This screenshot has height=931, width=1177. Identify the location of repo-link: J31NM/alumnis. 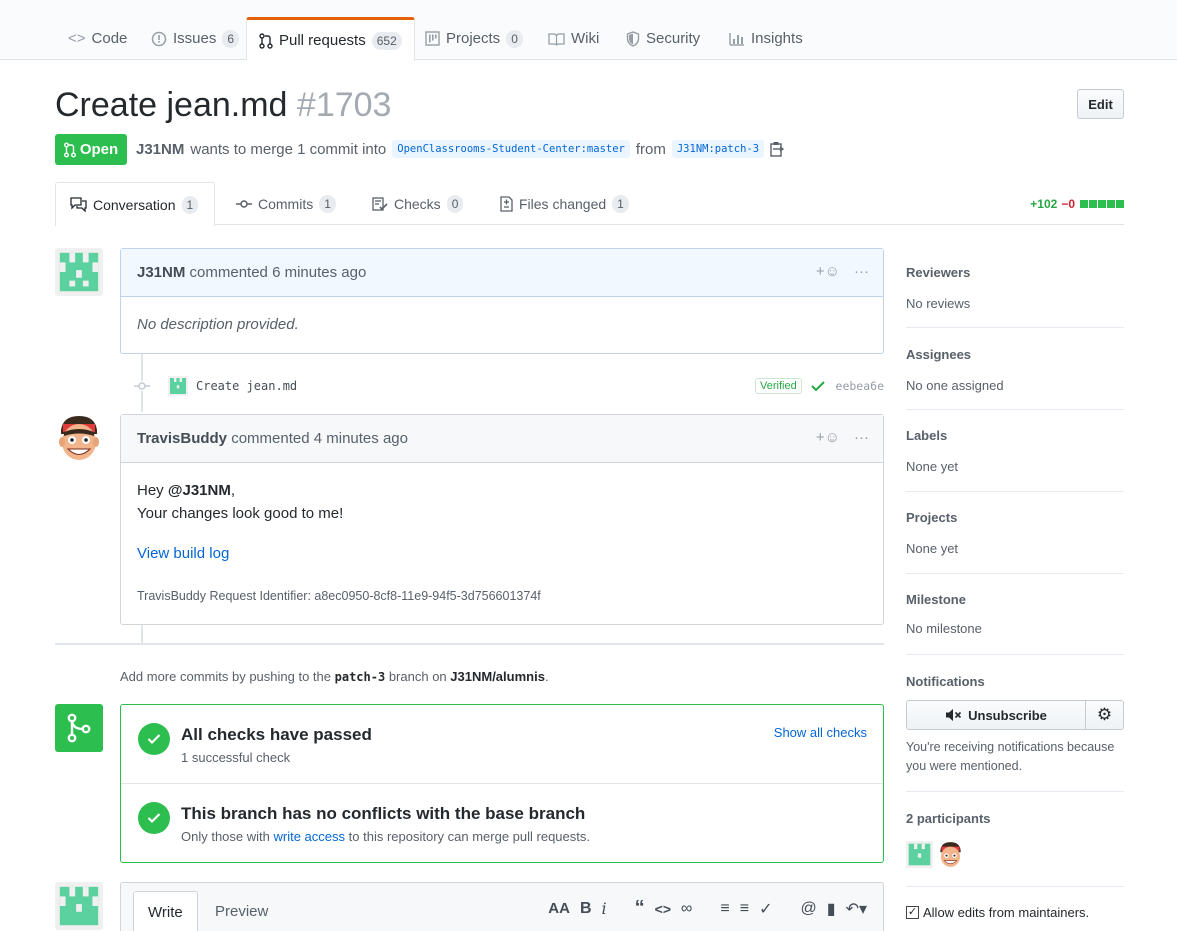
(497, 676).